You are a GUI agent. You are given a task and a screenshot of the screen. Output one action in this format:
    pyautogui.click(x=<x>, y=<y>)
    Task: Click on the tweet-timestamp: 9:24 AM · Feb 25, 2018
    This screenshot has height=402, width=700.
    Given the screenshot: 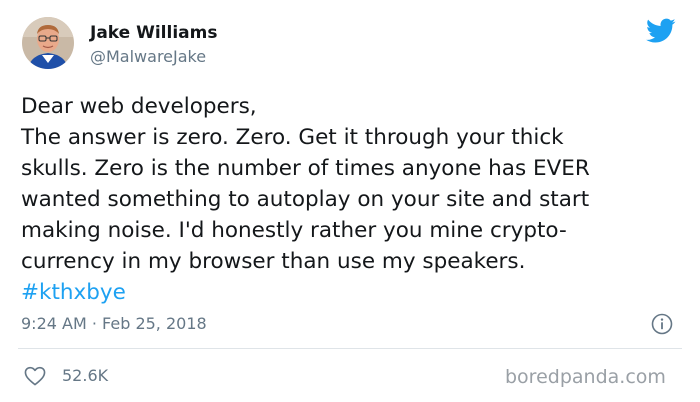 What is the action you would take?
    pyautogui.click(x=114, y=323)
    